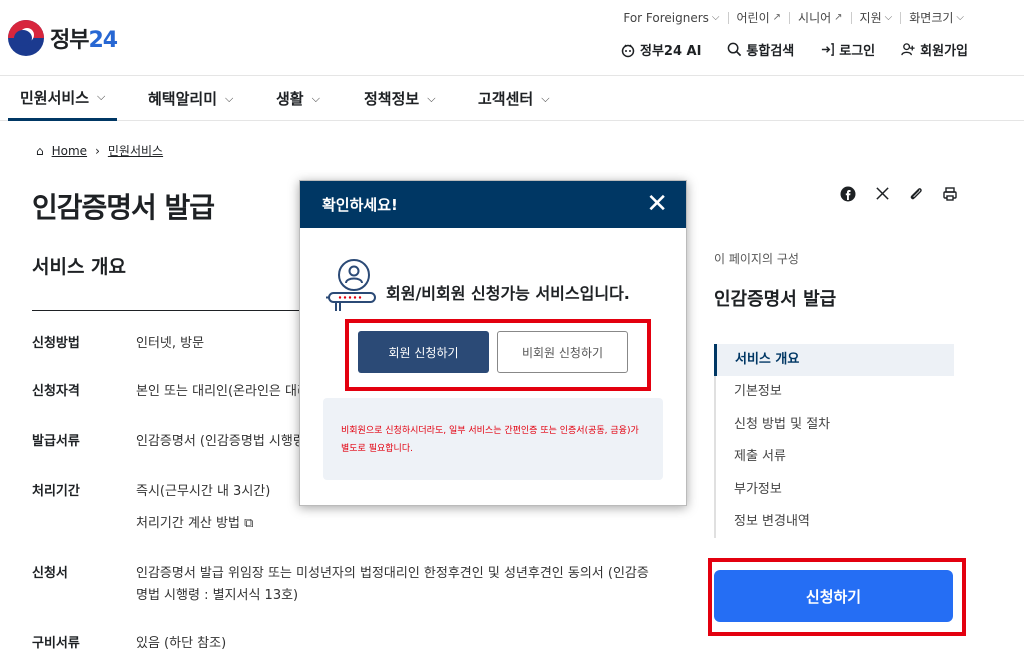 The image size is (1024, 657). Describe the element at coordinates (833, 596) in the screenshot. I see `apply-button: 신청하기` at that location.